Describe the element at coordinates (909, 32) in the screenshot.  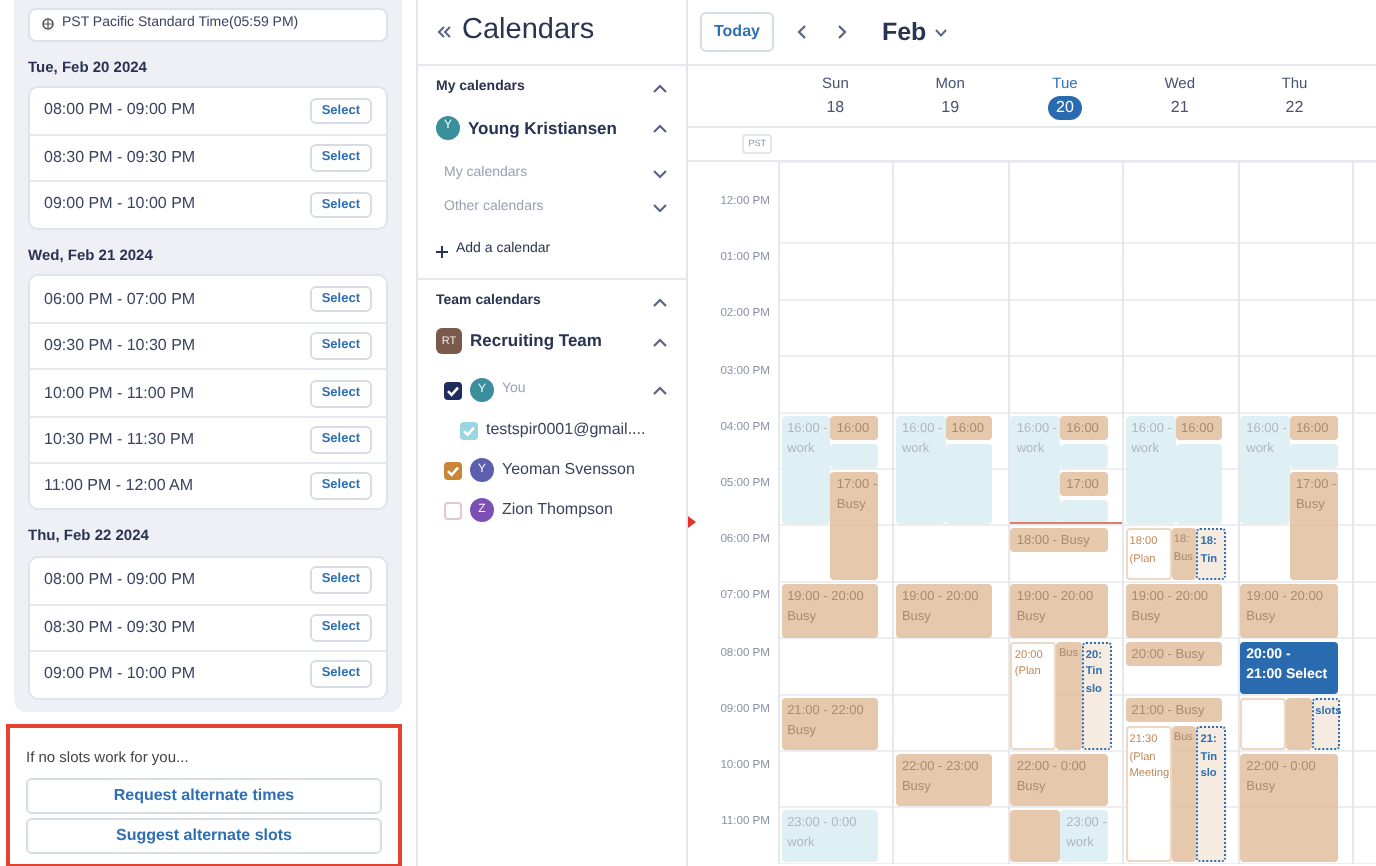
I see `month-selector: Feb` at that location.